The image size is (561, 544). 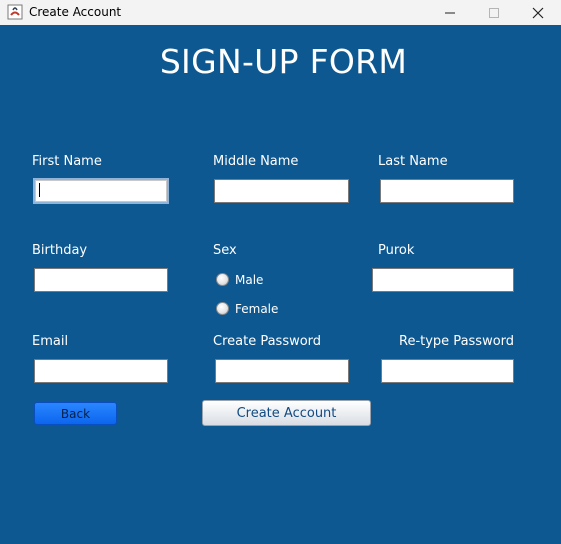 What do you see at coordinates (101, 191) in the screenshot?
I see `first-name-field` at bounding box center [101, 191].